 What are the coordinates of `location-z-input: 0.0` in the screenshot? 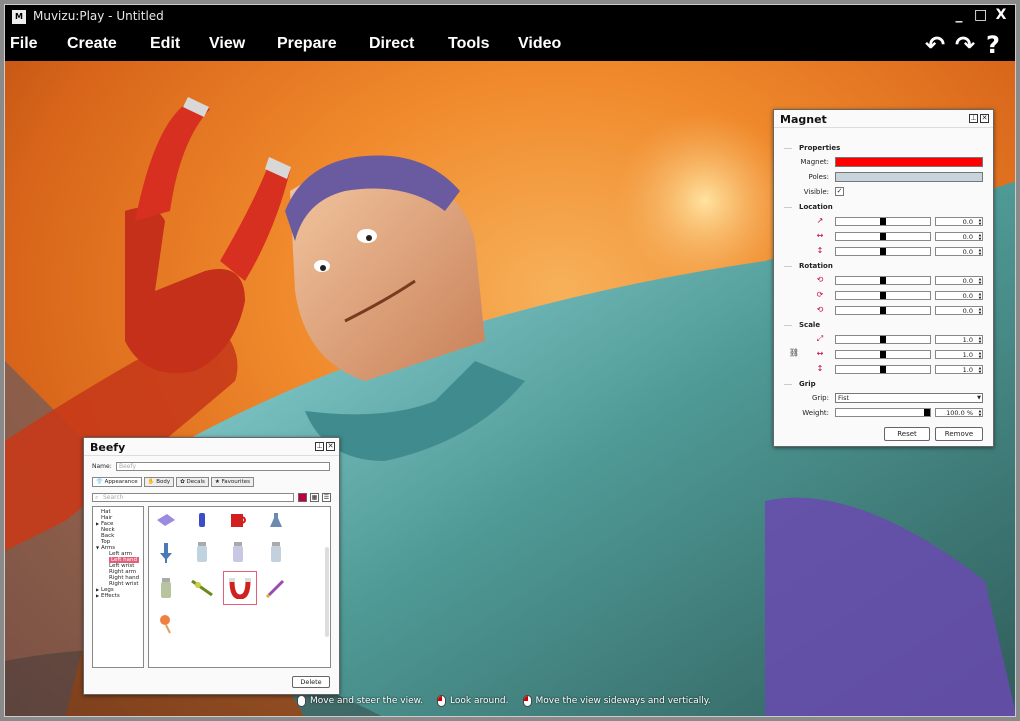 It's located at (959, 251).